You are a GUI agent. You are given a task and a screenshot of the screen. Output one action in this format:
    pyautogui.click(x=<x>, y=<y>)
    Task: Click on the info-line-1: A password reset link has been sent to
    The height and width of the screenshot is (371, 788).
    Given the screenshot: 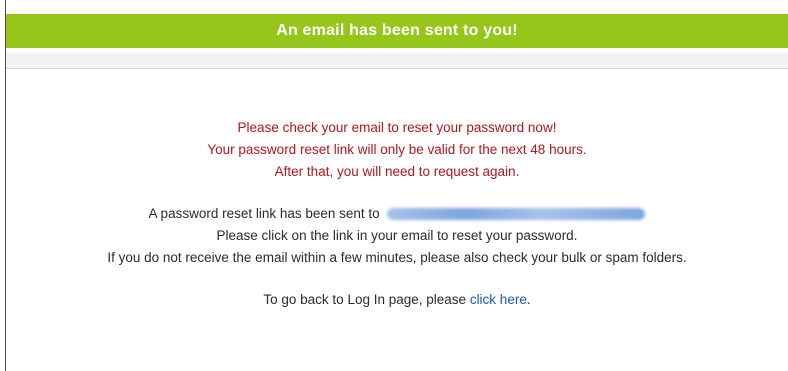 What is the action you would take?
    pyautogui.click(x=397, y=214)
    